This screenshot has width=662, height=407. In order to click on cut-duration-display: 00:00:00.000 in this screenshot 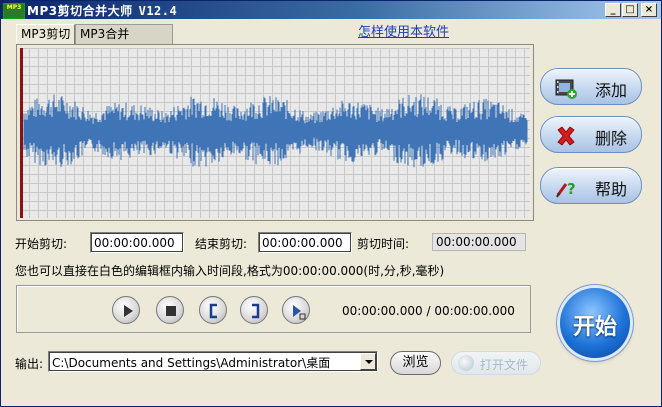, I will do `click(479, 242)`.